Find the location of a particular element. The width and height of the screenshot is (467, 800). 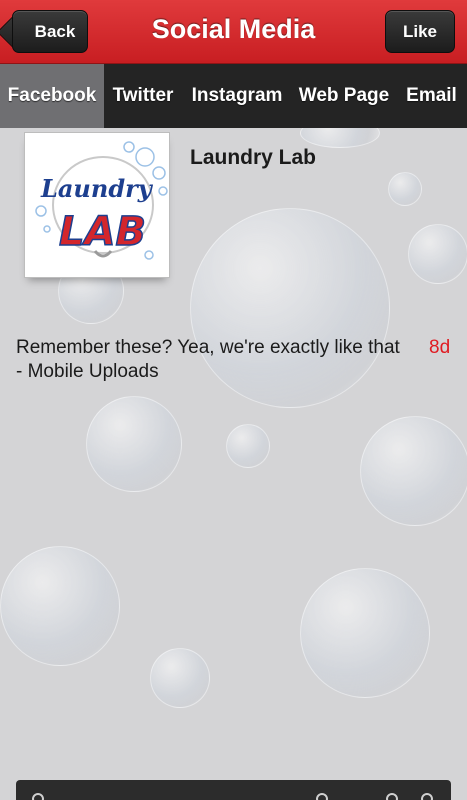

laundry-lab-logo: Laundry LAB is located at coordinates (101, 200).